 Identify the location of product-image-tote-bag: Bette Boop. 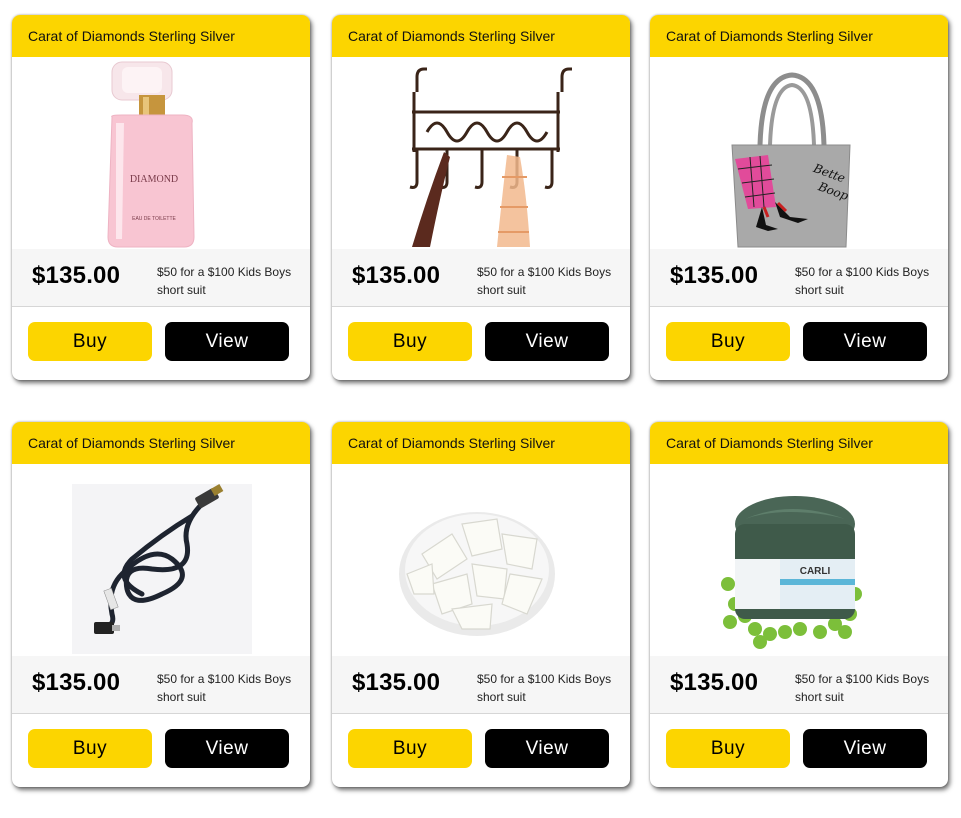
(799, 153).